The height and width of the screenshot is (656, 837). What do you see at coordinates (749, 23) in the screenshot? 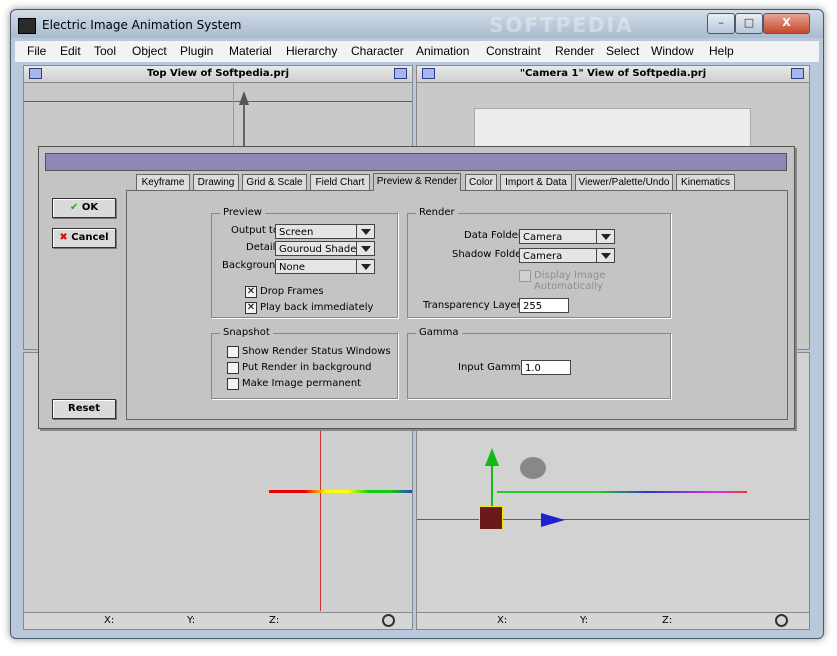
I see `maximize-button: □` at bounding box center [749, 23].